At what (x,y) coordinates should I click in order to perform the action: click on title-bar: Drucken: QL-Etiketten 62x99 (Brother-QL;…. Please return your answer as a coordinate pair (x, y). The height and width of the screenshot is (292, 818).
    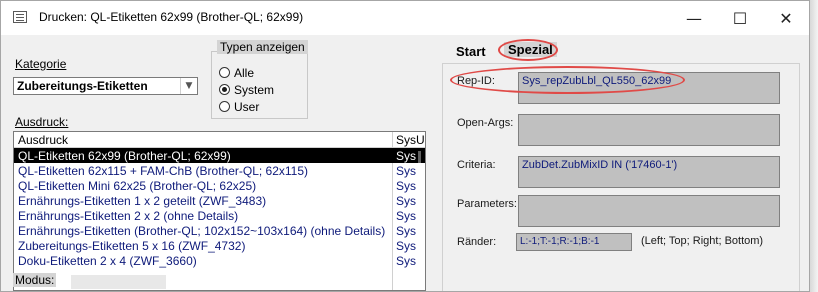
    Looking at the image, I should click on (405, 18).